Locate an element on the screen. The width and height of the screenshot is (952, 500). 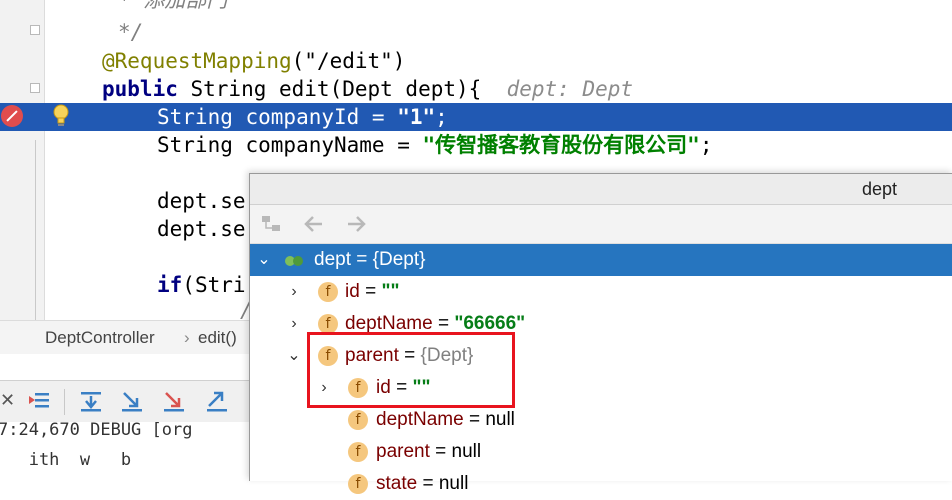
tree-row-text: state = null is located at coordinates (422, 483).